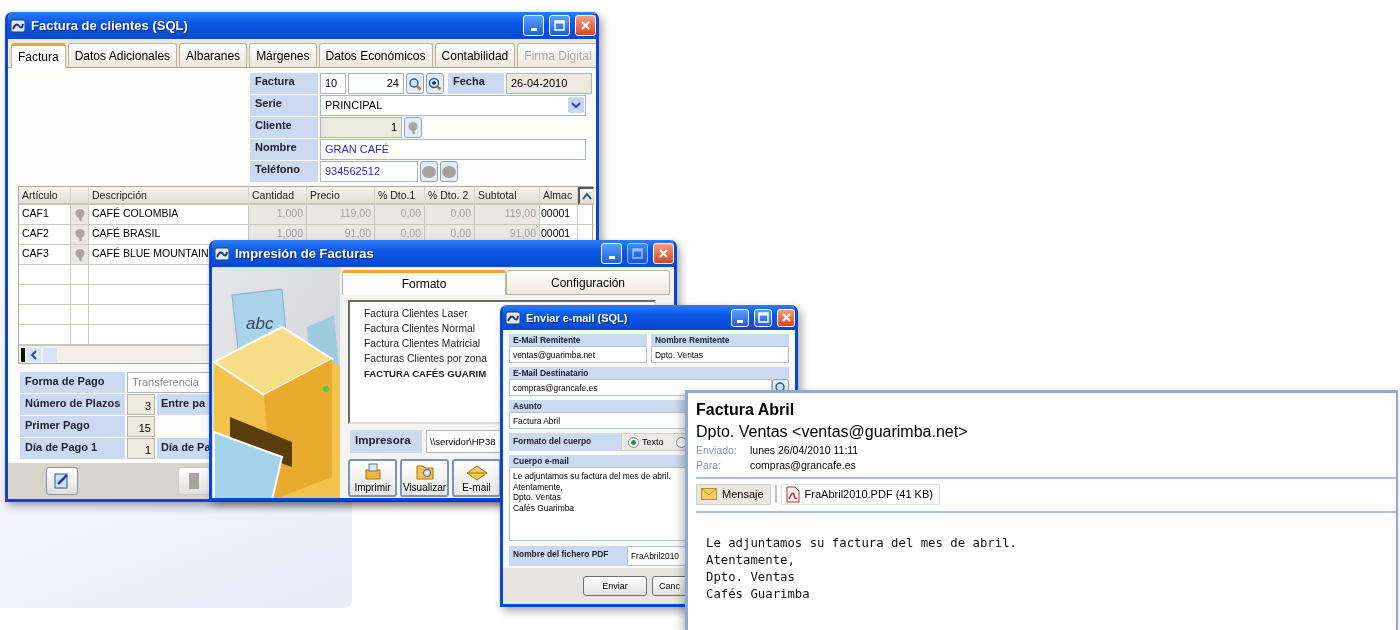 Image resolution: width=1400 pixels, height=630 pixels. Describe the element at coordinates (354, 105) in the screenshot. I see `dropdown-value: PRINCIPAL` at that location.